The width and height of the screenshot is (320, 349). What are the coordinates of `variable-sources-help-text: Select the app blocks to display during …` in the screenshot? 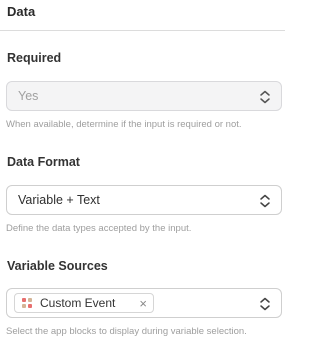 It's located at (126, 331).